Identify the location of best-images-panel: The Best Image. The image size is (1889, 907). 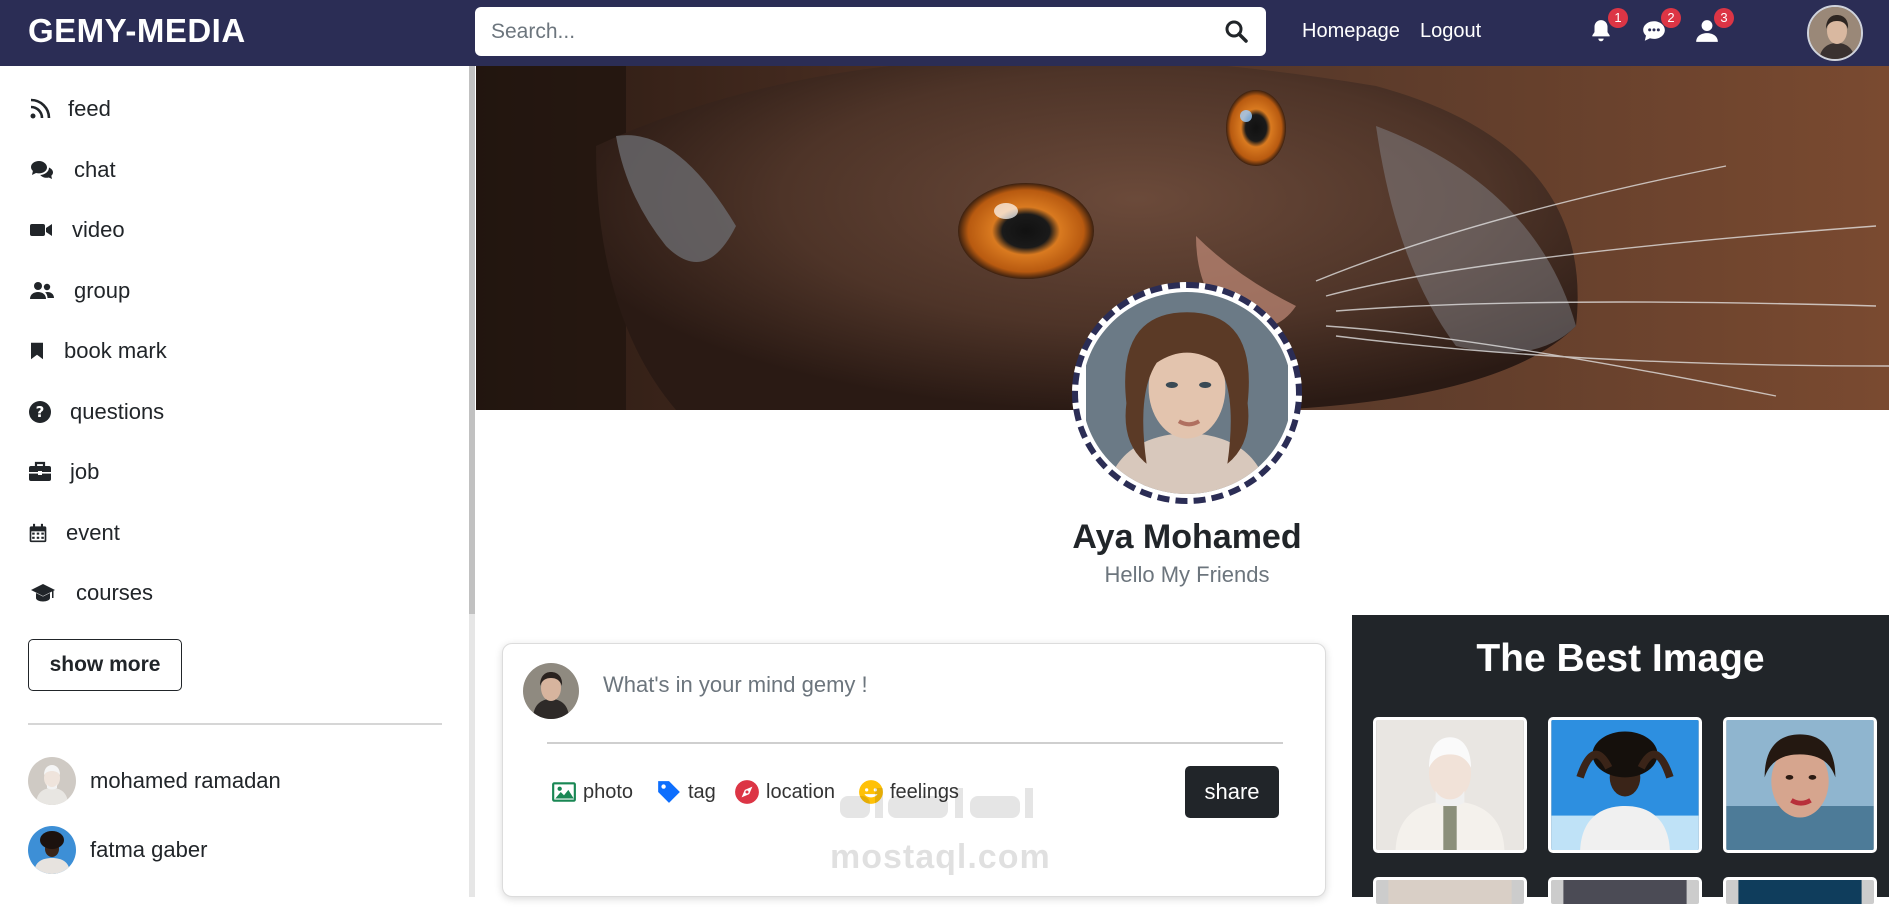
(1620, 761).